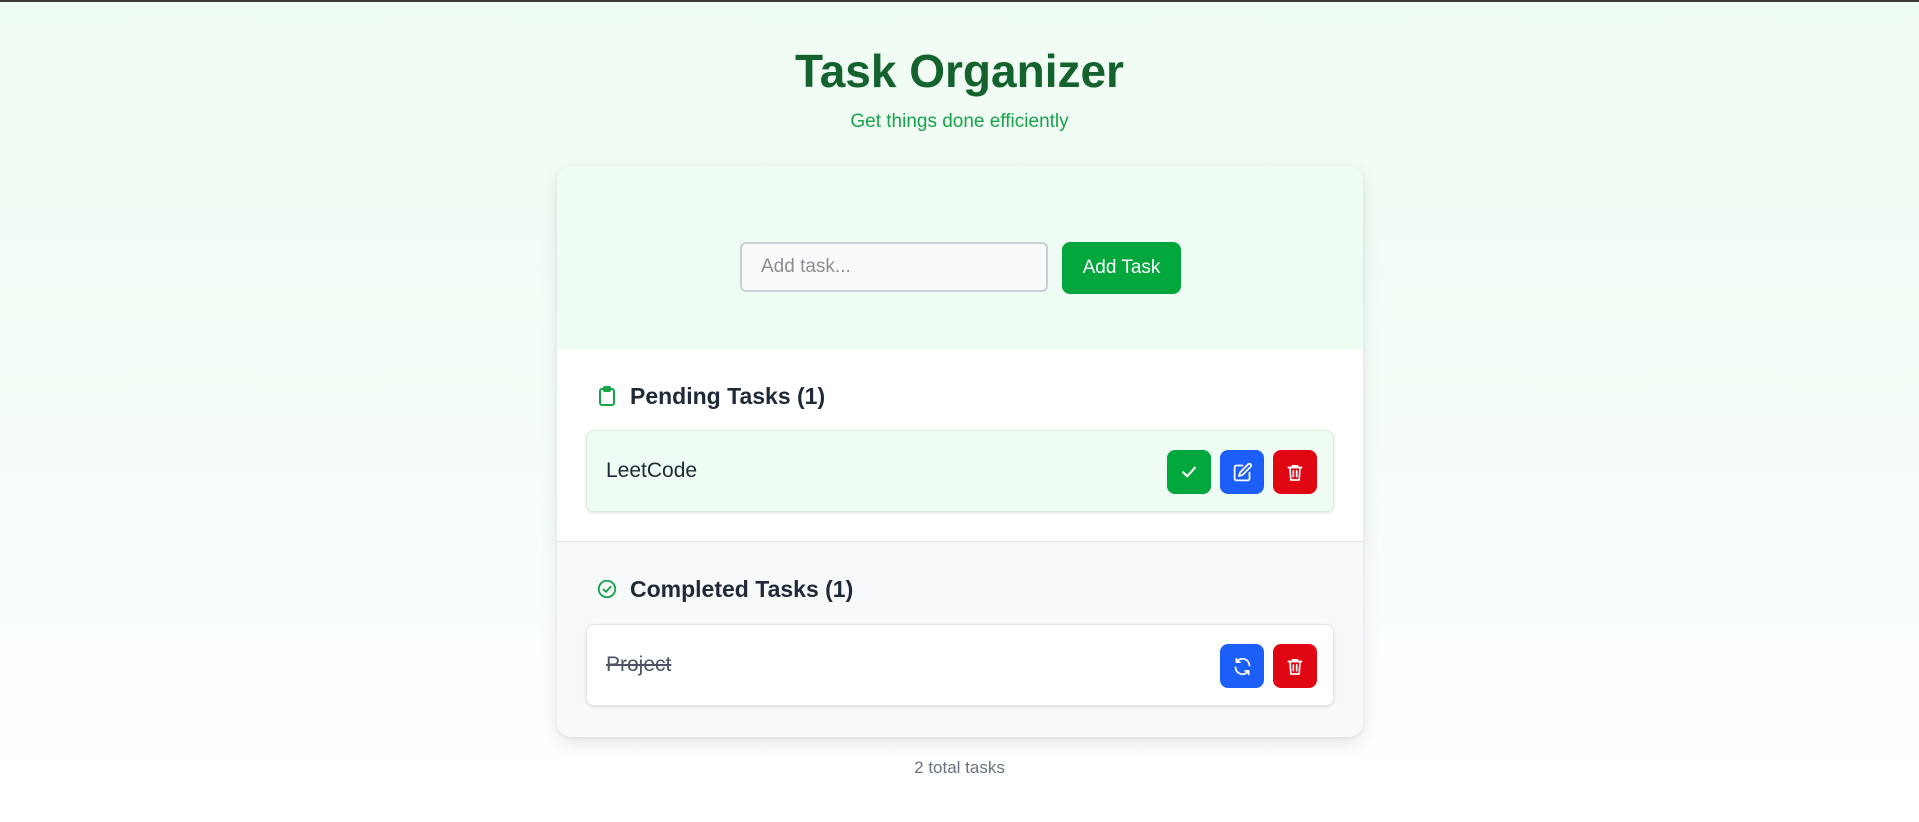  I want to click on check-circle-icon, so click(607, 589).